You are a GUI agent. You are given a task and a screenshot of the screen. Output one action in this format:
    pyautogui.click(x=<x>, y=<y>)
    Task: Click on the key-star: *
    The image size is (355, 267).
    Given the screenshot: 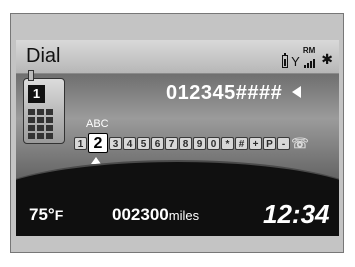 What is the action you would take?
    pyautogui.click(x=227, y=143)
    